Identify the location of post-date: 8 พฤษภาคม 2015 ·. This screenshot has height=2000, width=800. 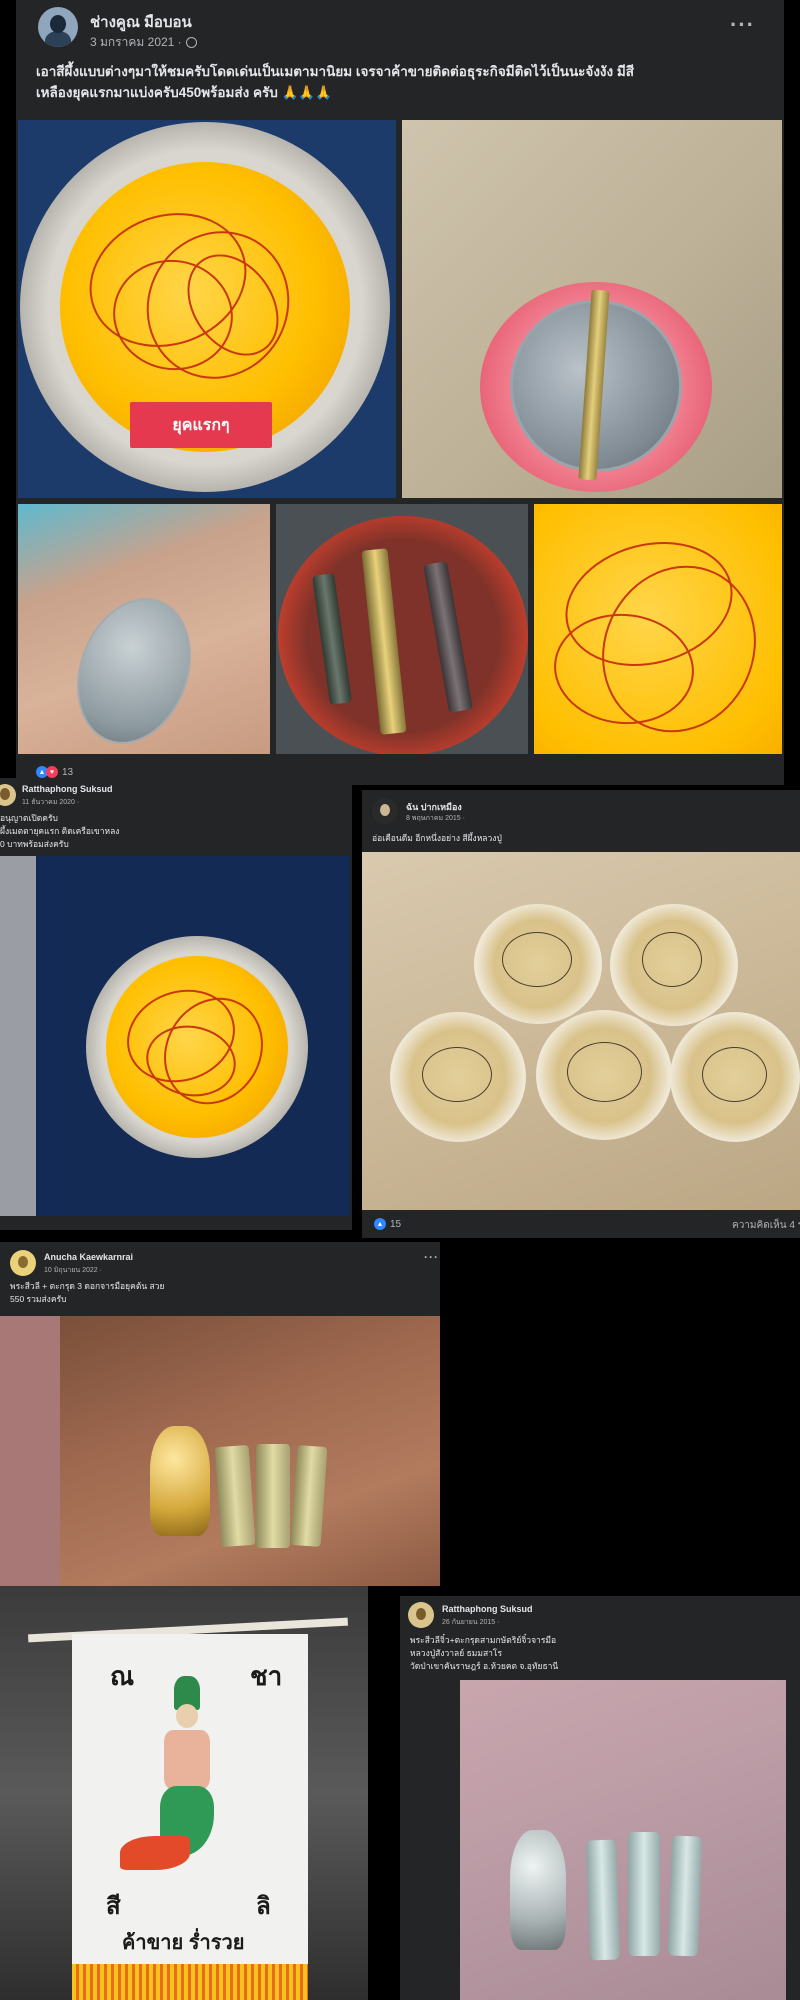
(435, 818).